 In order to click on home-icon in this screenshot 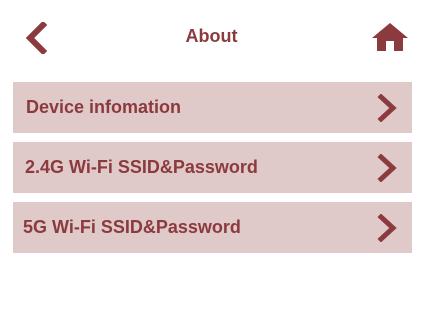, I will do `click(390, 37)`.